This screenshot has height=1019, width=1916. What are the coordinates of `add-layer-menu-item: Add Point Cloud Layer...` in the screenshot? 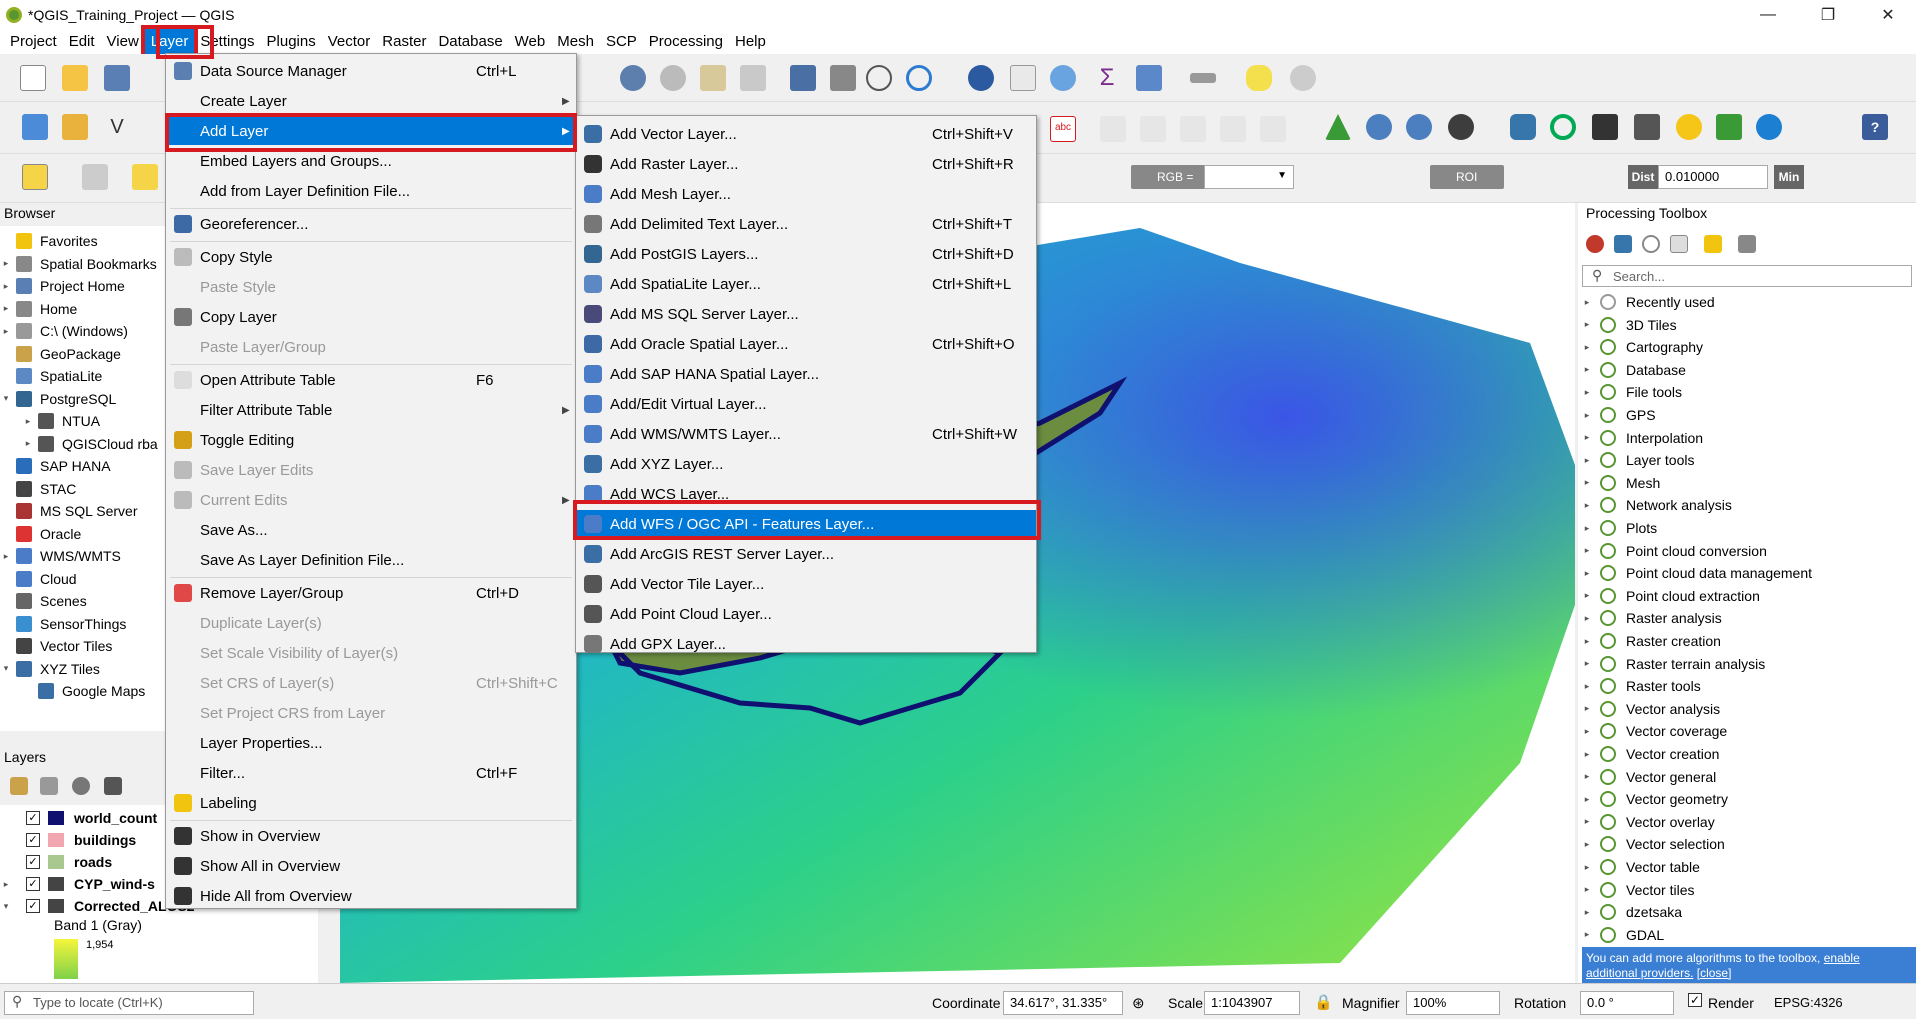 It's located at (806, 614).